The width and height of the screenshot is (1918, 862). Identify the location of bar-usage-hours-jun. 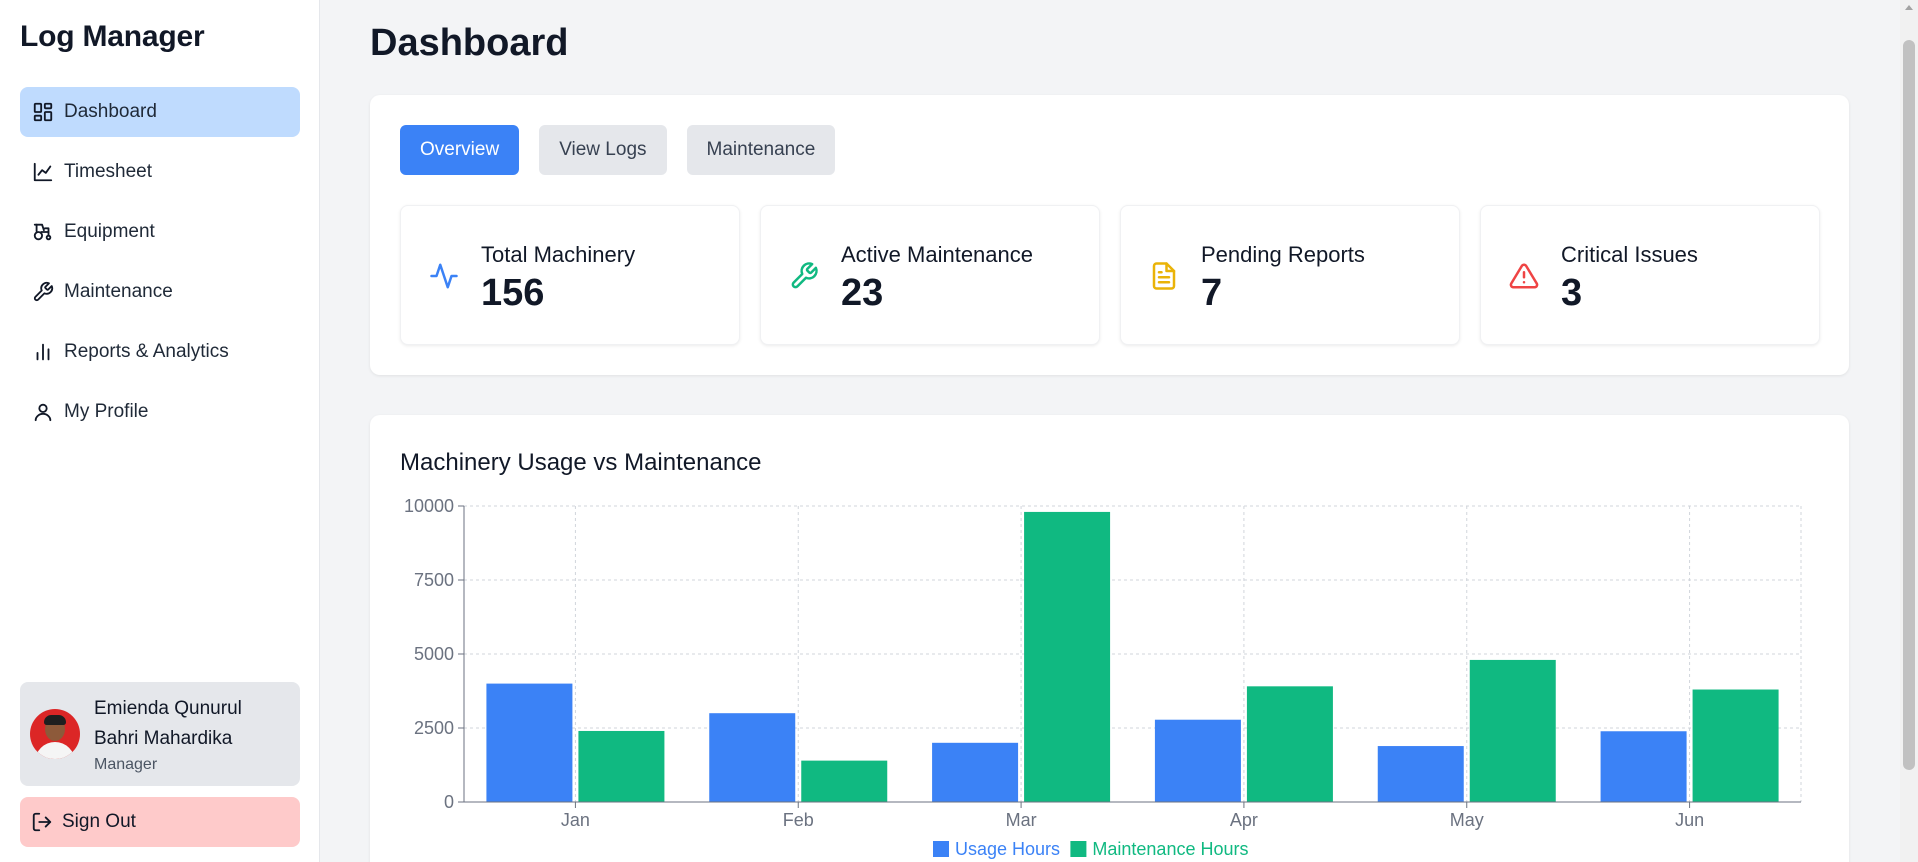
(1643, 766).